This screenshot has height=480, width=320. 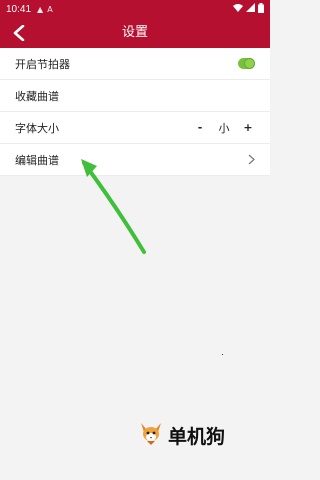 I want to click on setting-row-edit-score: 编辑曲谱, so click(x=135, y=160).